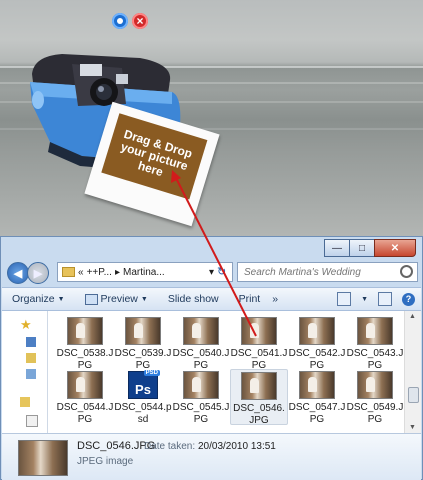 The image size is (423, 480). What do you see at coordinates (32, 421) in the screenshot?
I see `documents-icon` at bounding box center [32, 421].